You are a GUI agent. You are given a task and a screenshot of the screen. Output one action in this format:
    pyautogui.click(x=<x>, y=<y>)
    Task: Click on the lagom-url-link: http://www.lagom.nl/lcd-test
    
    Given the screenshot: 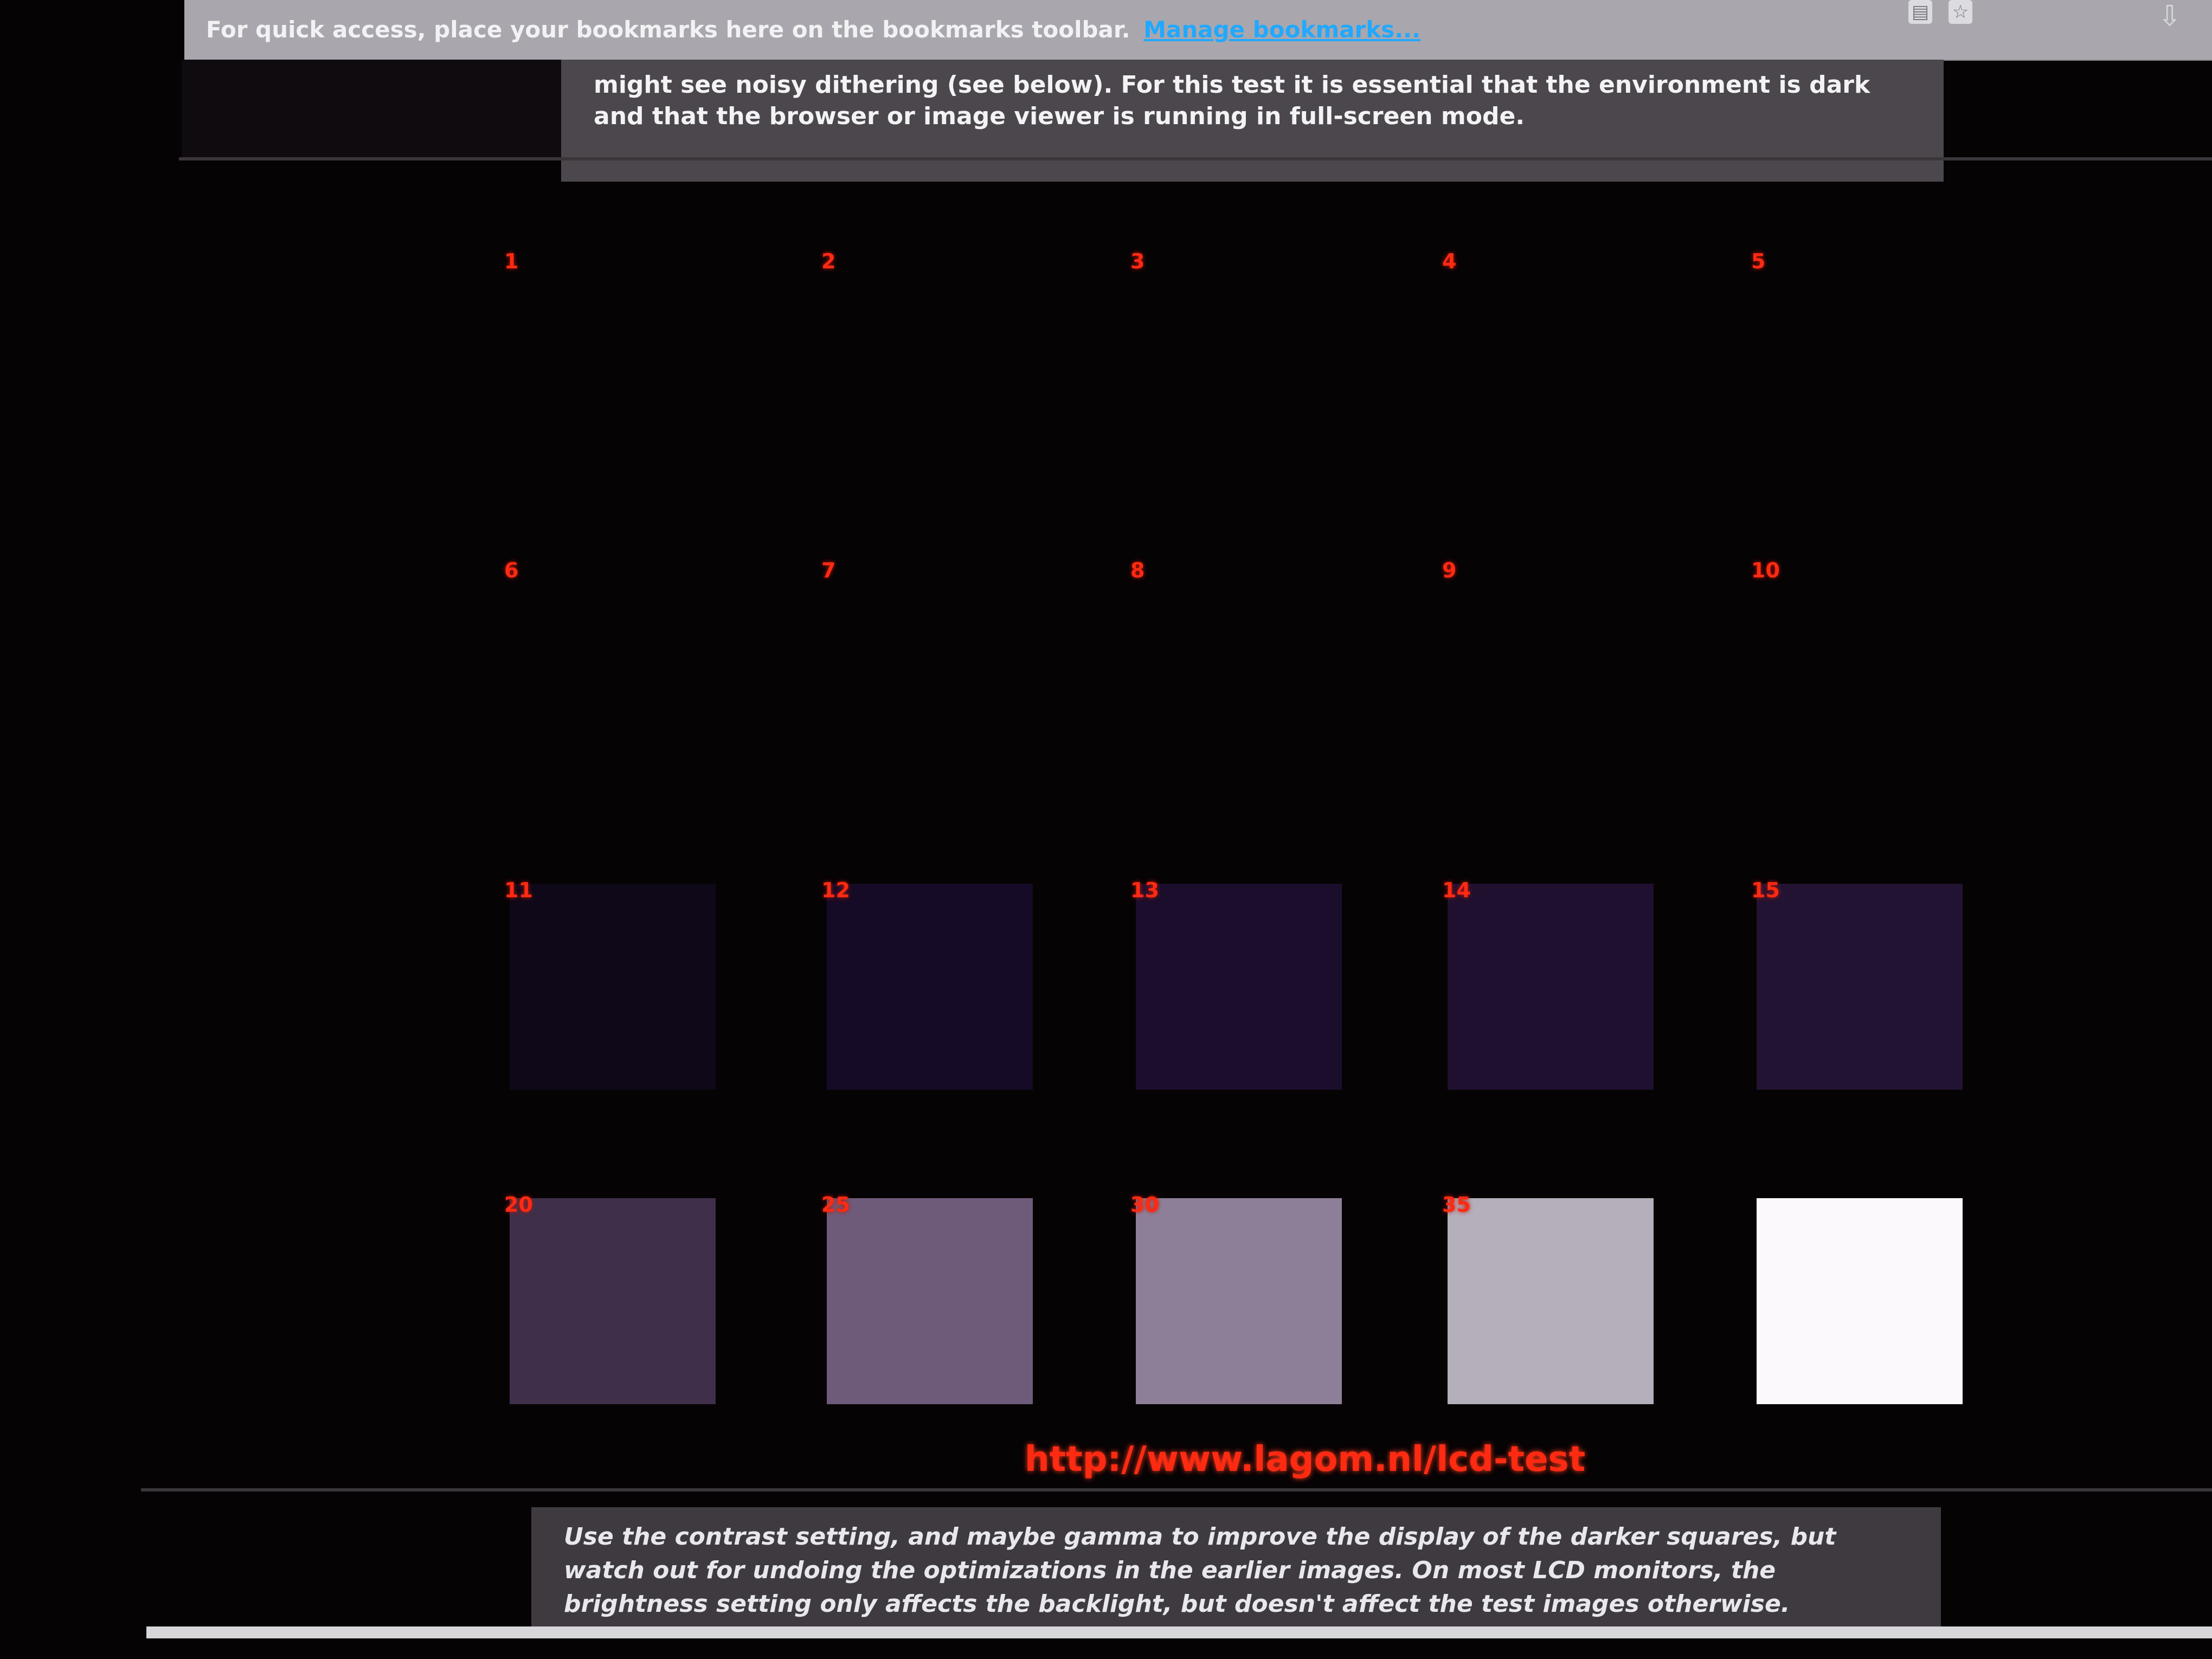 What is the action you would take?
    pyautogui.click(x=1305, y=1459)
    